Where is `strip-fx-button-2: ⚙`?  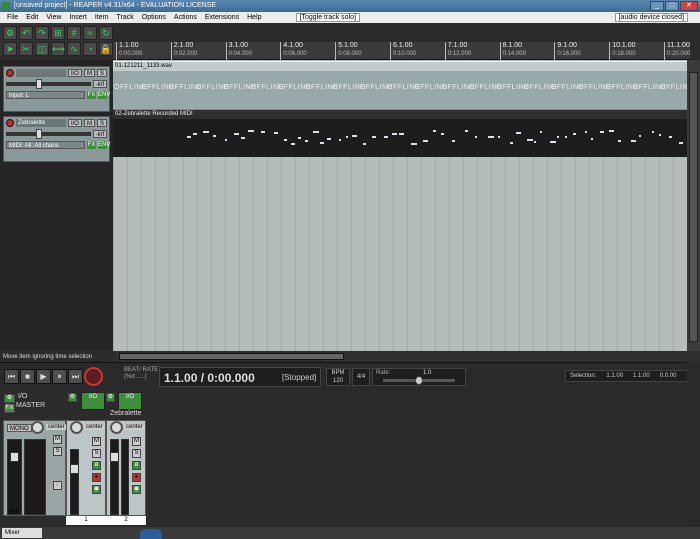
strip-fx-button-2: ⚙ is located at coordinates (110, 397).